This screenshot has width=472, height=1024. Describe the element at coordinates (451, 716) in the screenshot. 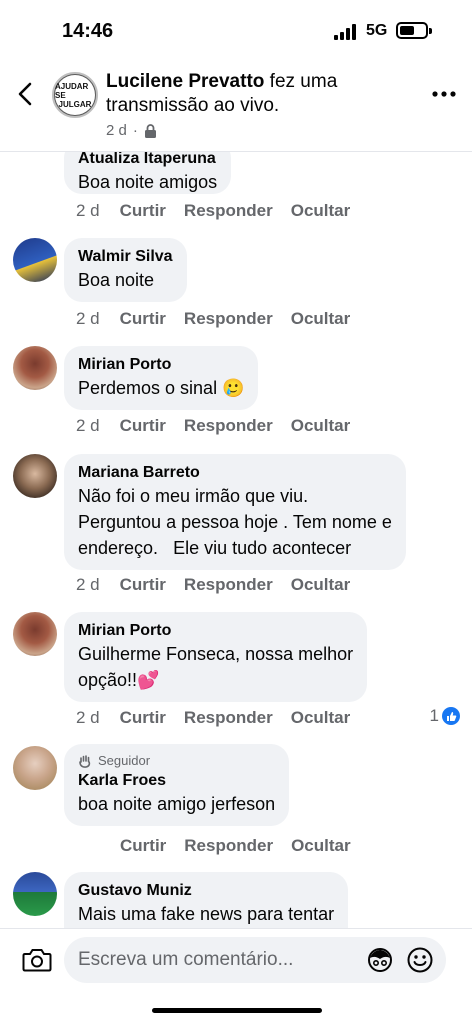

I see `like-icon` at that location.